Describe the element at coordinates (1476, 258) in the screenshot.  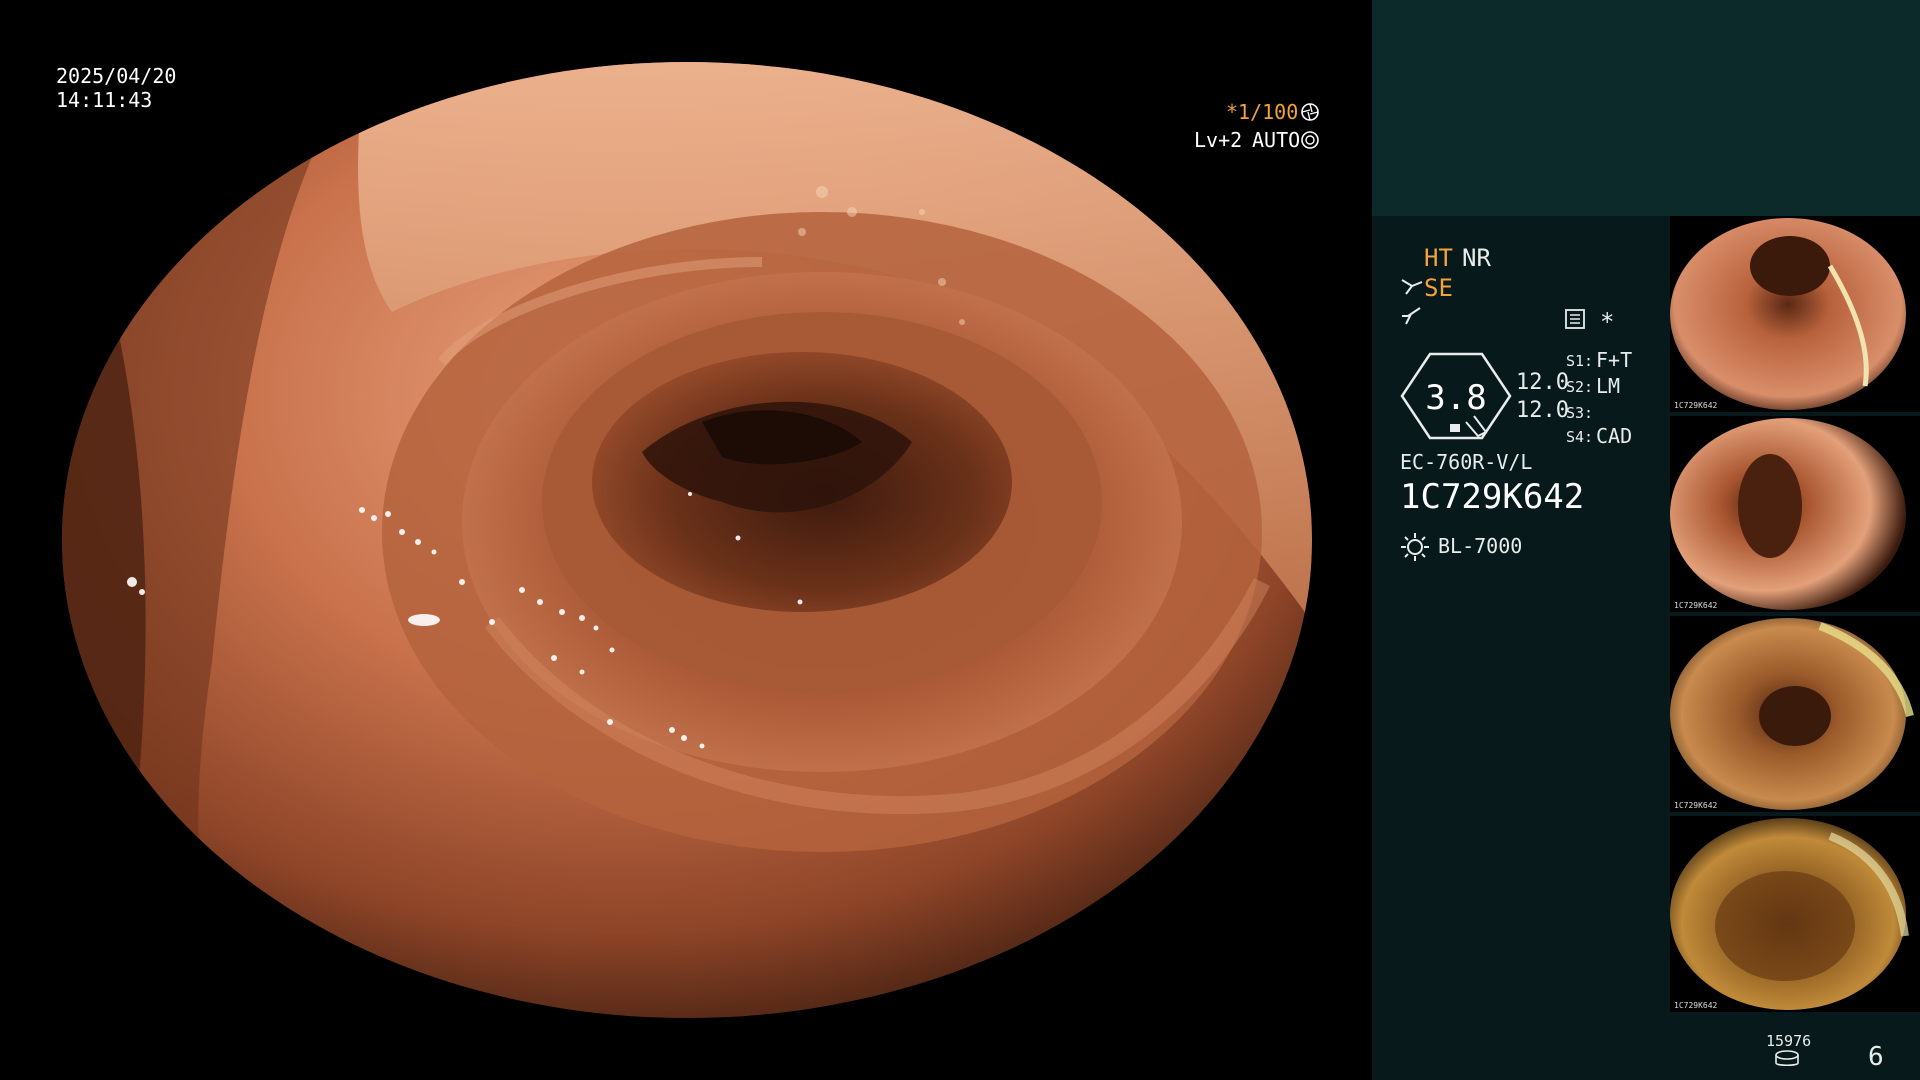
I see `nr-label: NR` at that location.